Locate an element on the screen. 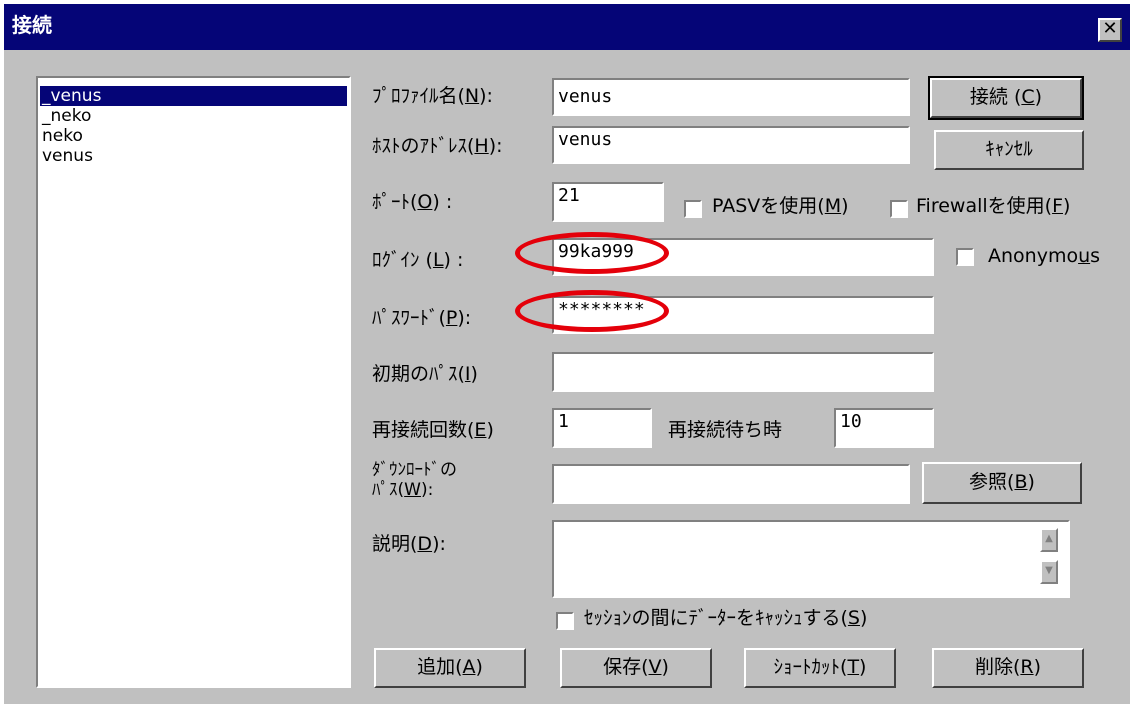  cache-data-label: ｾｯｼｮﾝの間にﾃﾞｰﾀｰをｷｬｯｼｭする(S) is located at coordinates (726, 618).